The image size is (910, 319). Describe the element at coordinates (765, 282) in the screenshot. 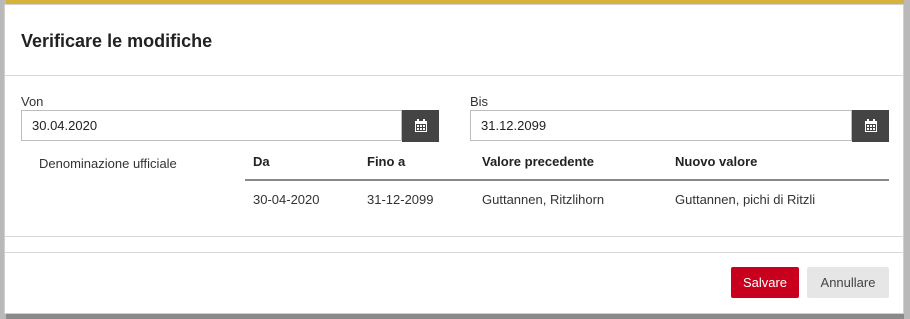

I see `save-button: Salvare` at that location.